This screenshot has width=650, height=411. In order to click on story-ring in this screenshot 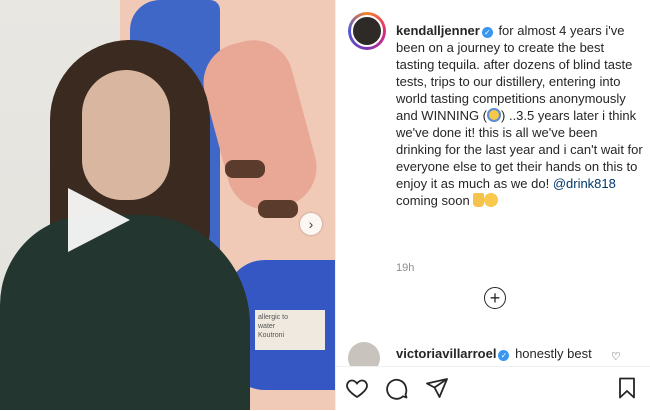, I will do `click(367, 31)`.